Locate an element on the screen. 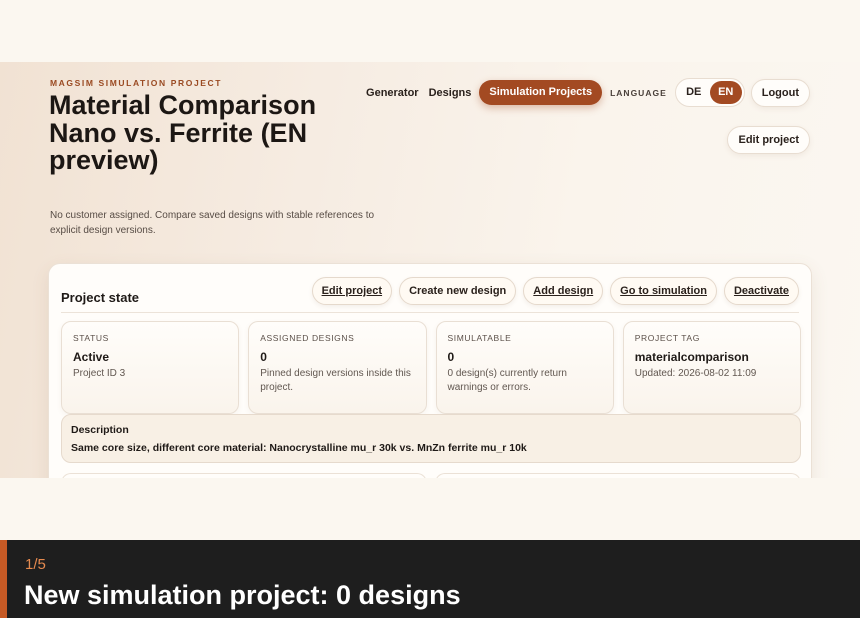  caption-accent-bar is located at coordinates (3, 579).